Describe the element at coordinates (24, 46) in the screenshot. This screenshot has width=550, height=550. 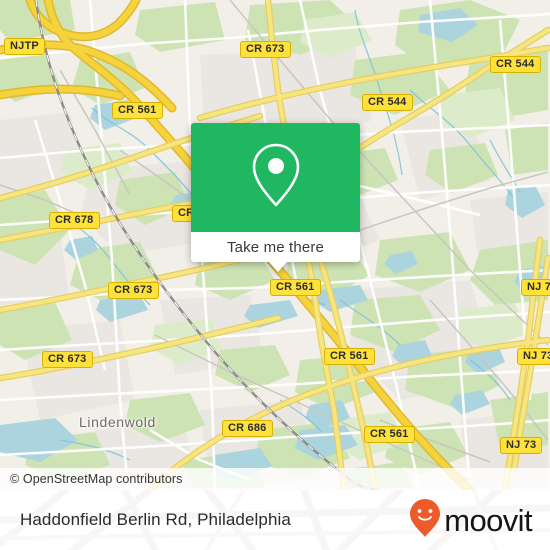
I see `road-shield: NJTP` at that location.